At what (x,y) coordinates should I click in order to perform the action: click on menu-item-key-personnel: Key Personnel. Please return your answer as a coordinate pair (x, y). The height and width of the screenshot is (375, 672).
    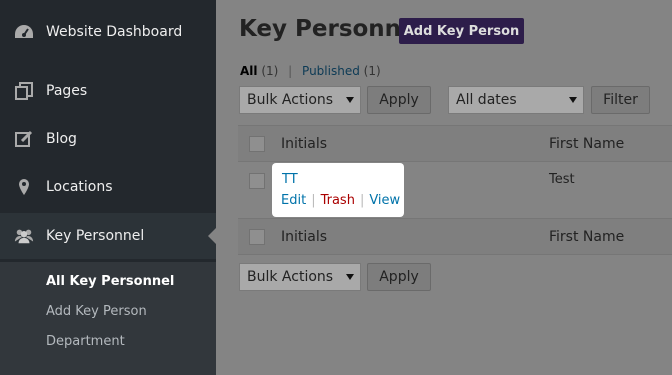
    Looking at the image, I should click on (108, 236).